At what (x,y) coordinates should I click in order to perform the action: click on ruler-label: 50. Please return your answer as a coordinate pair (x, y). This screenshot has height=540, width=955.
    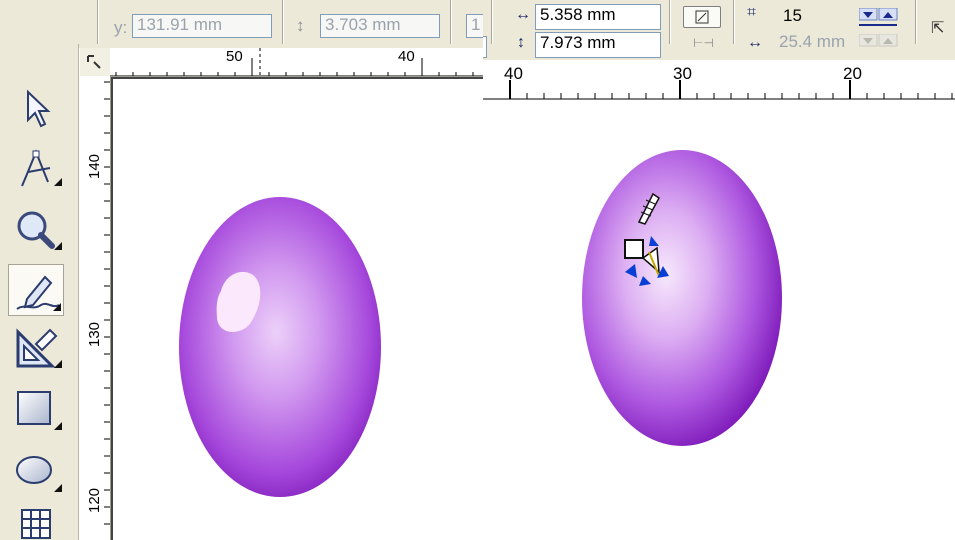
    Looking at the image, I should click on (234, 56).